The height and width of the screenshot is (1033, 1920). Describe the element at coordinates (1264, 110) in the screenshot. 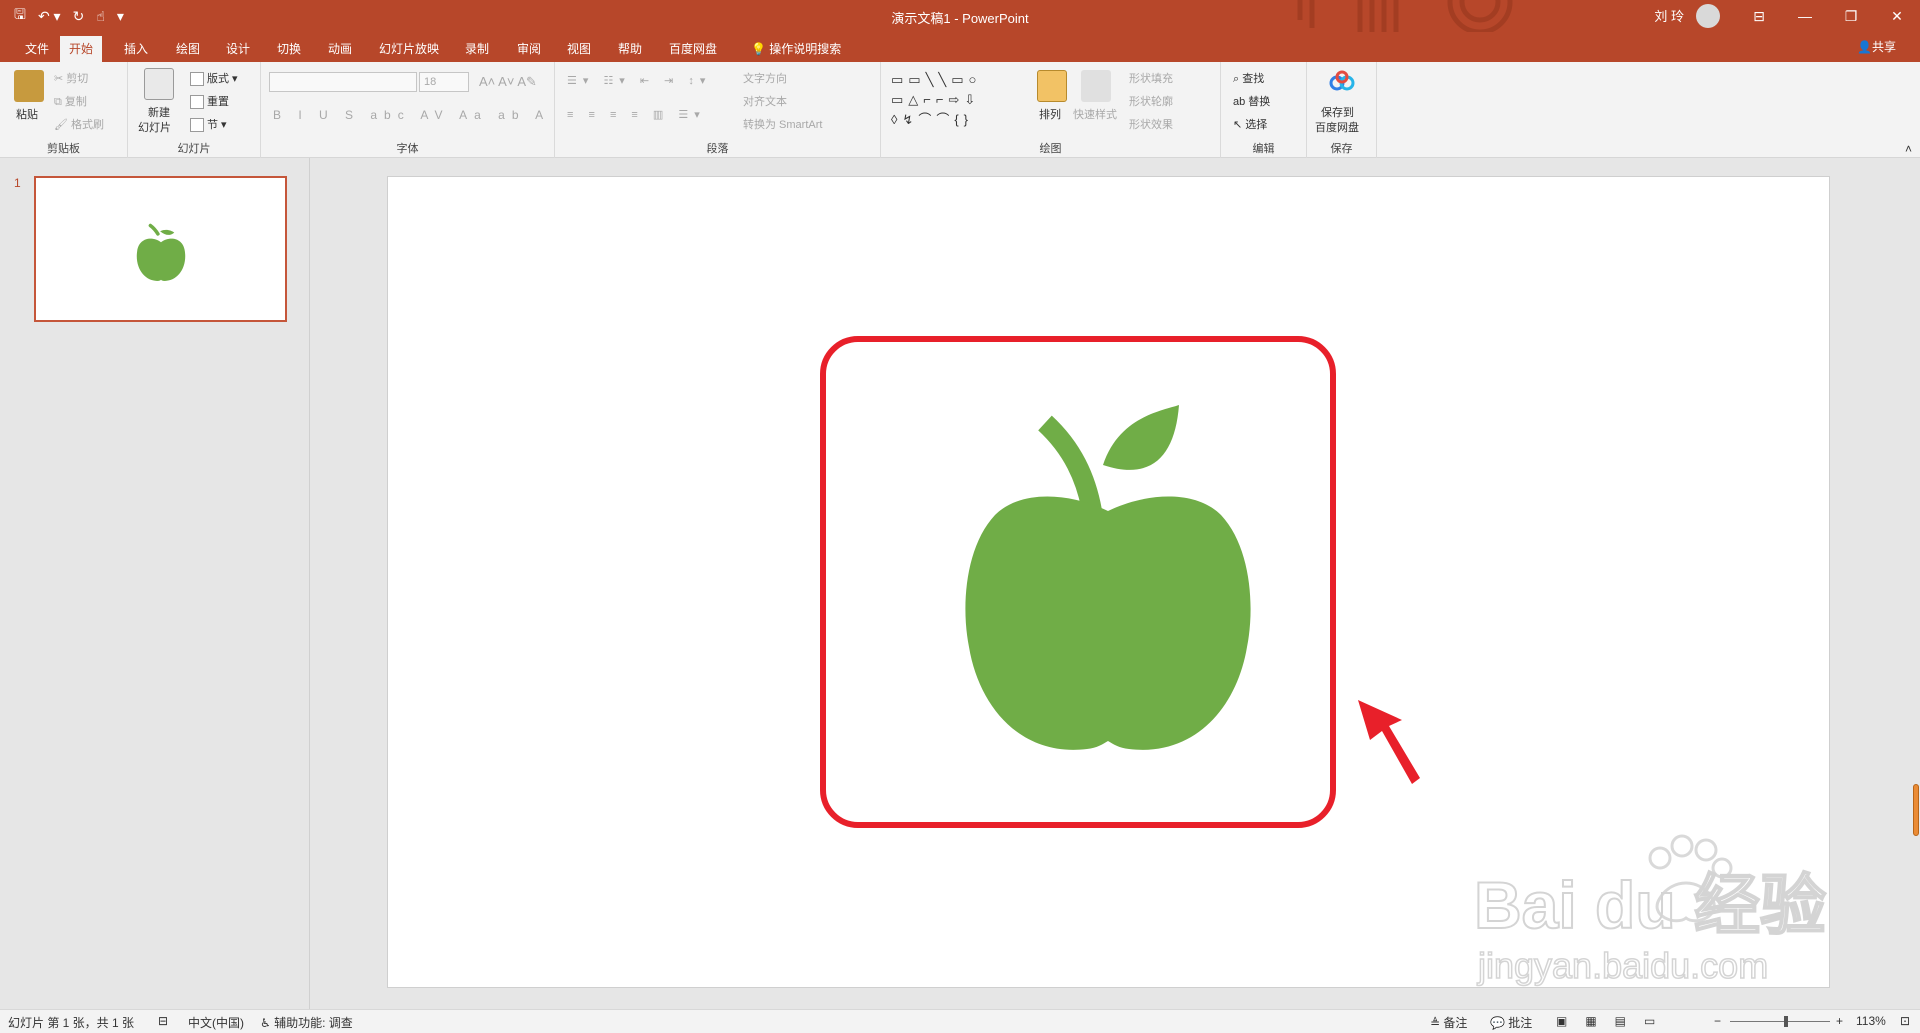

I see `editing-group: ⌕ 查找 ab 替换 ↖ 选择 编辑` at that location.